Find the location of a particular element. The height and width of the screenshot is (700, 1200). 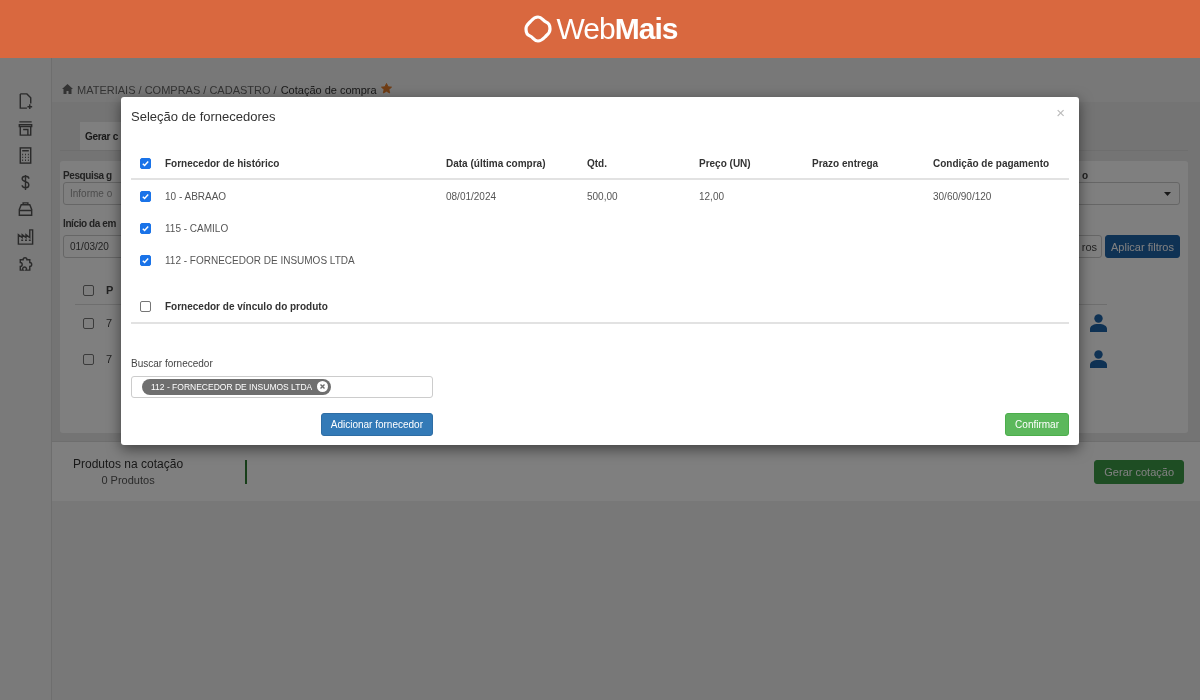

table-cell-text: 30/60/90/120 is located at coordinates (963, 196).